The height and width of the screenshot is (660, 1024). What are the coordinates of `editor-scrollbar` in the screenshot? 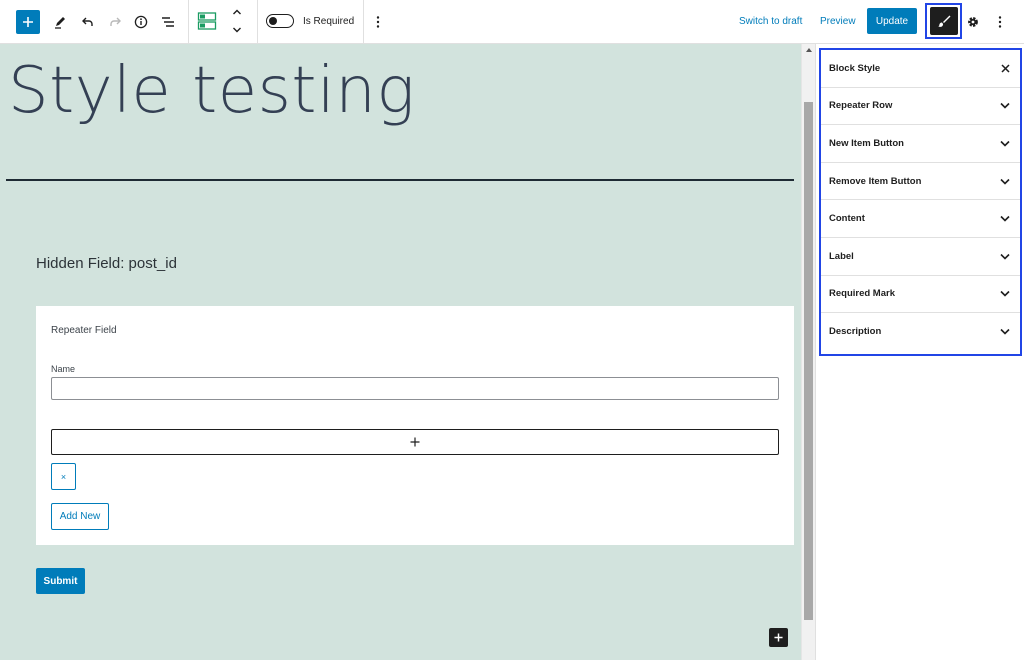 It's located at (808, 352).